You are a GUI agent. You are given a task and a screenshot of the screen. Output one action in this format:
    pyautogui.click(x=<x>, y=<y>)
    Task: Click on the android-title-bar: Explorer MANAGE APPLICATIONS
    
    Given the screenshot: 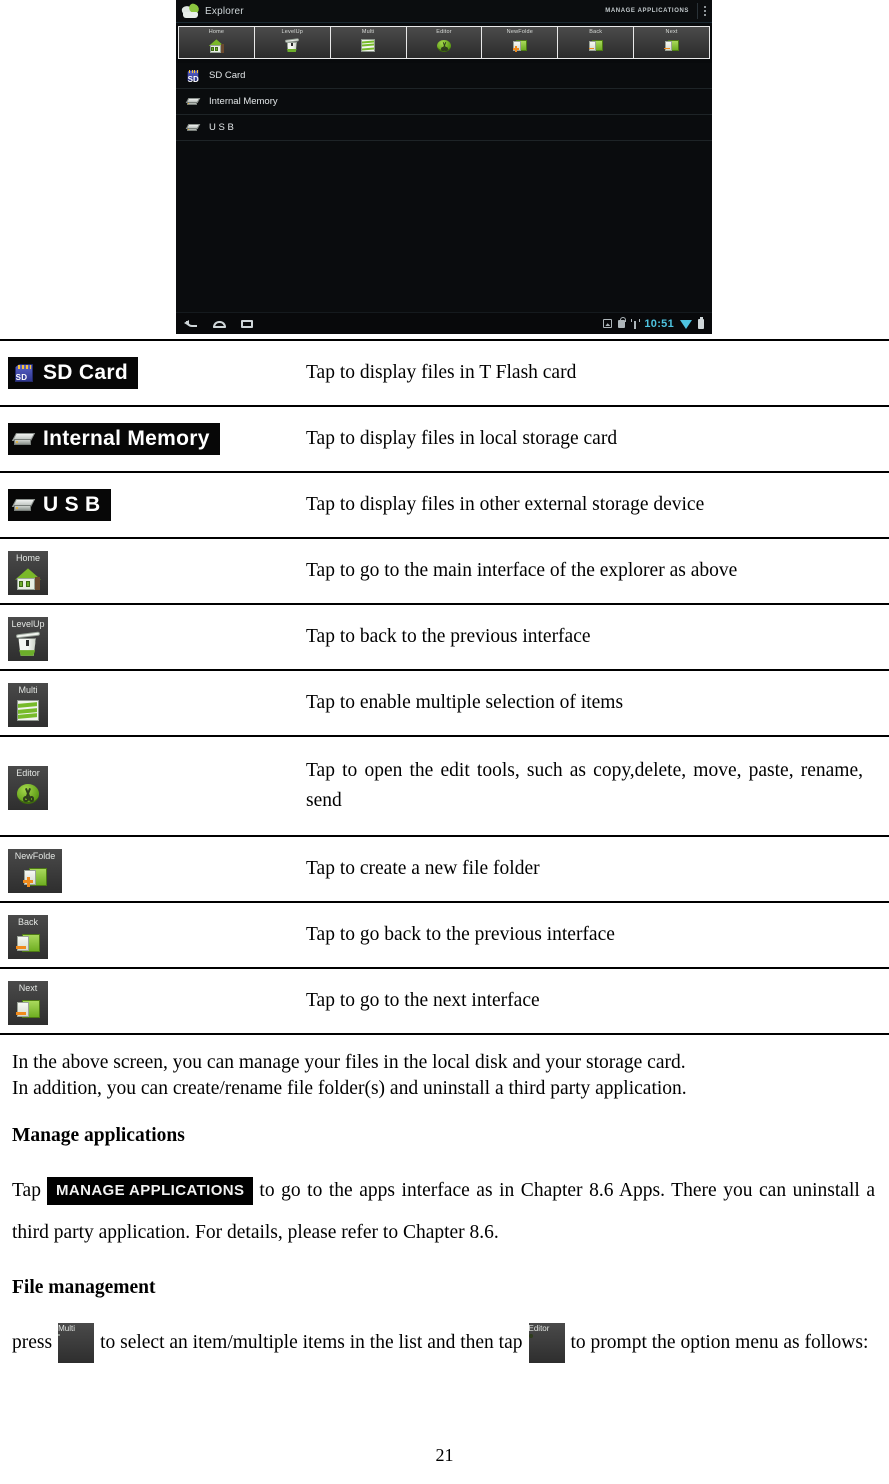 What is the action you would take?
    pyautogui.click(x=444, y=11)
    